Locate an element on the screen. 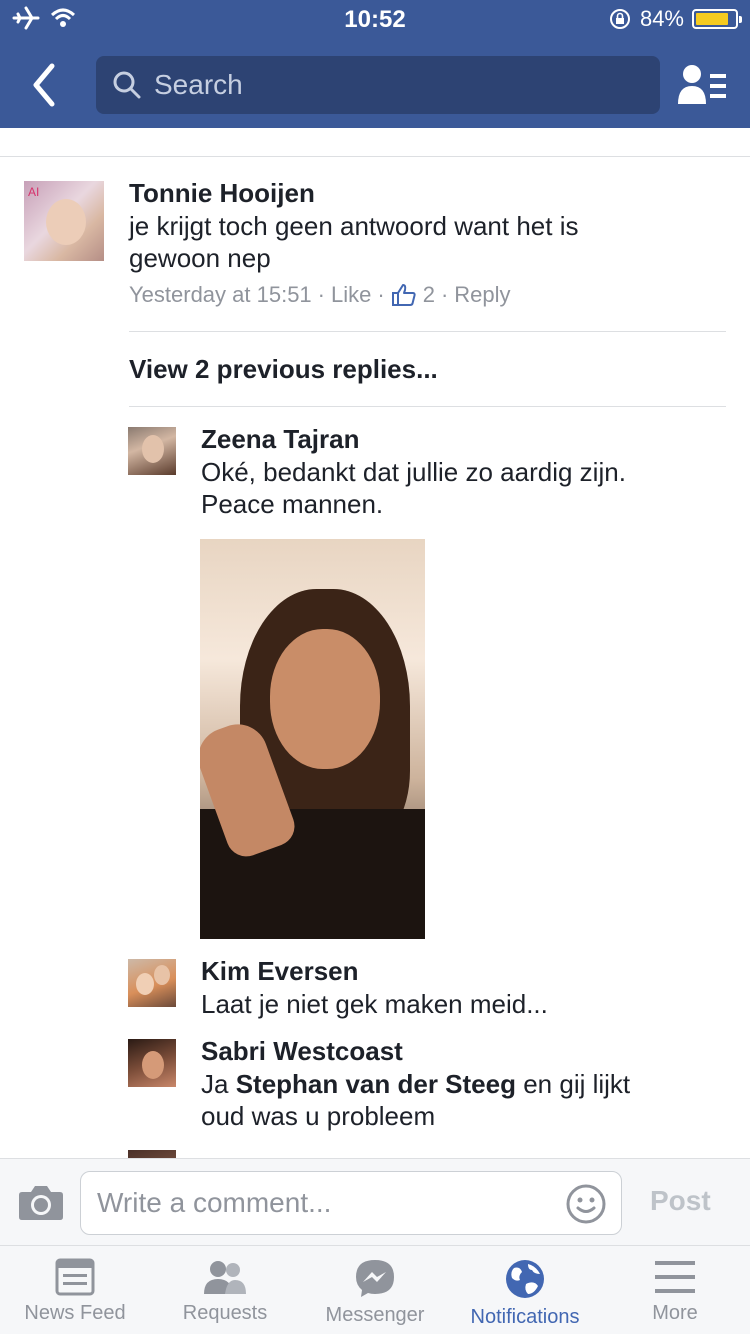 The height and width of the screenshot is (1334, 750). comment-text-line2: gewoon nep is located at coordinates (200, 258).